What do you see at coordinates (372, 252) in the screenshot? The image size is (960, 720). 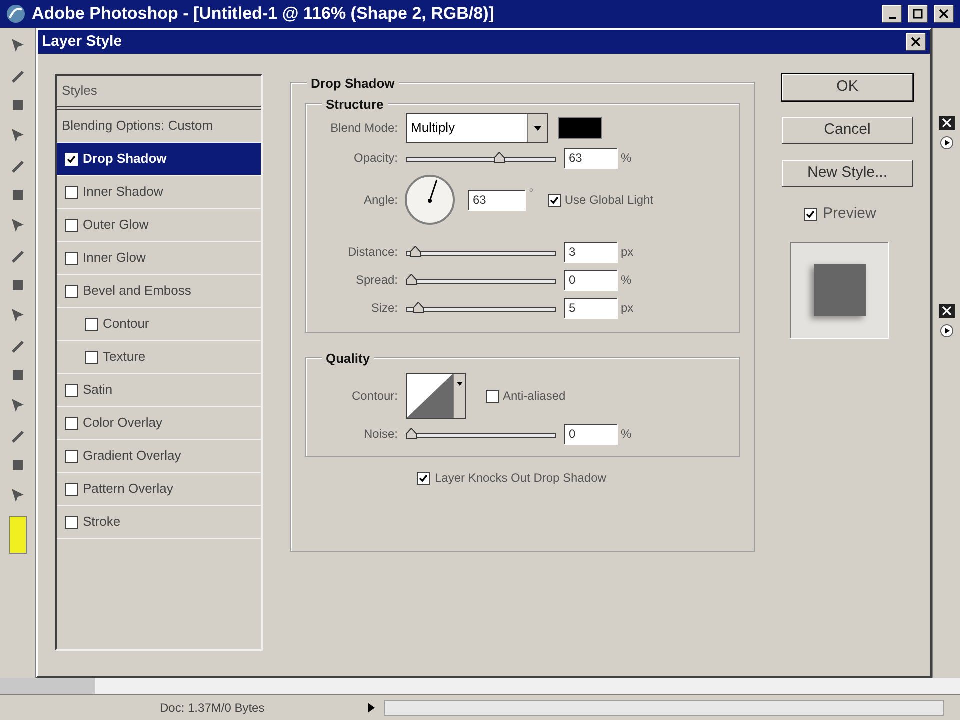 I see `field-label: Distance:` at bounding box center [372, 252].